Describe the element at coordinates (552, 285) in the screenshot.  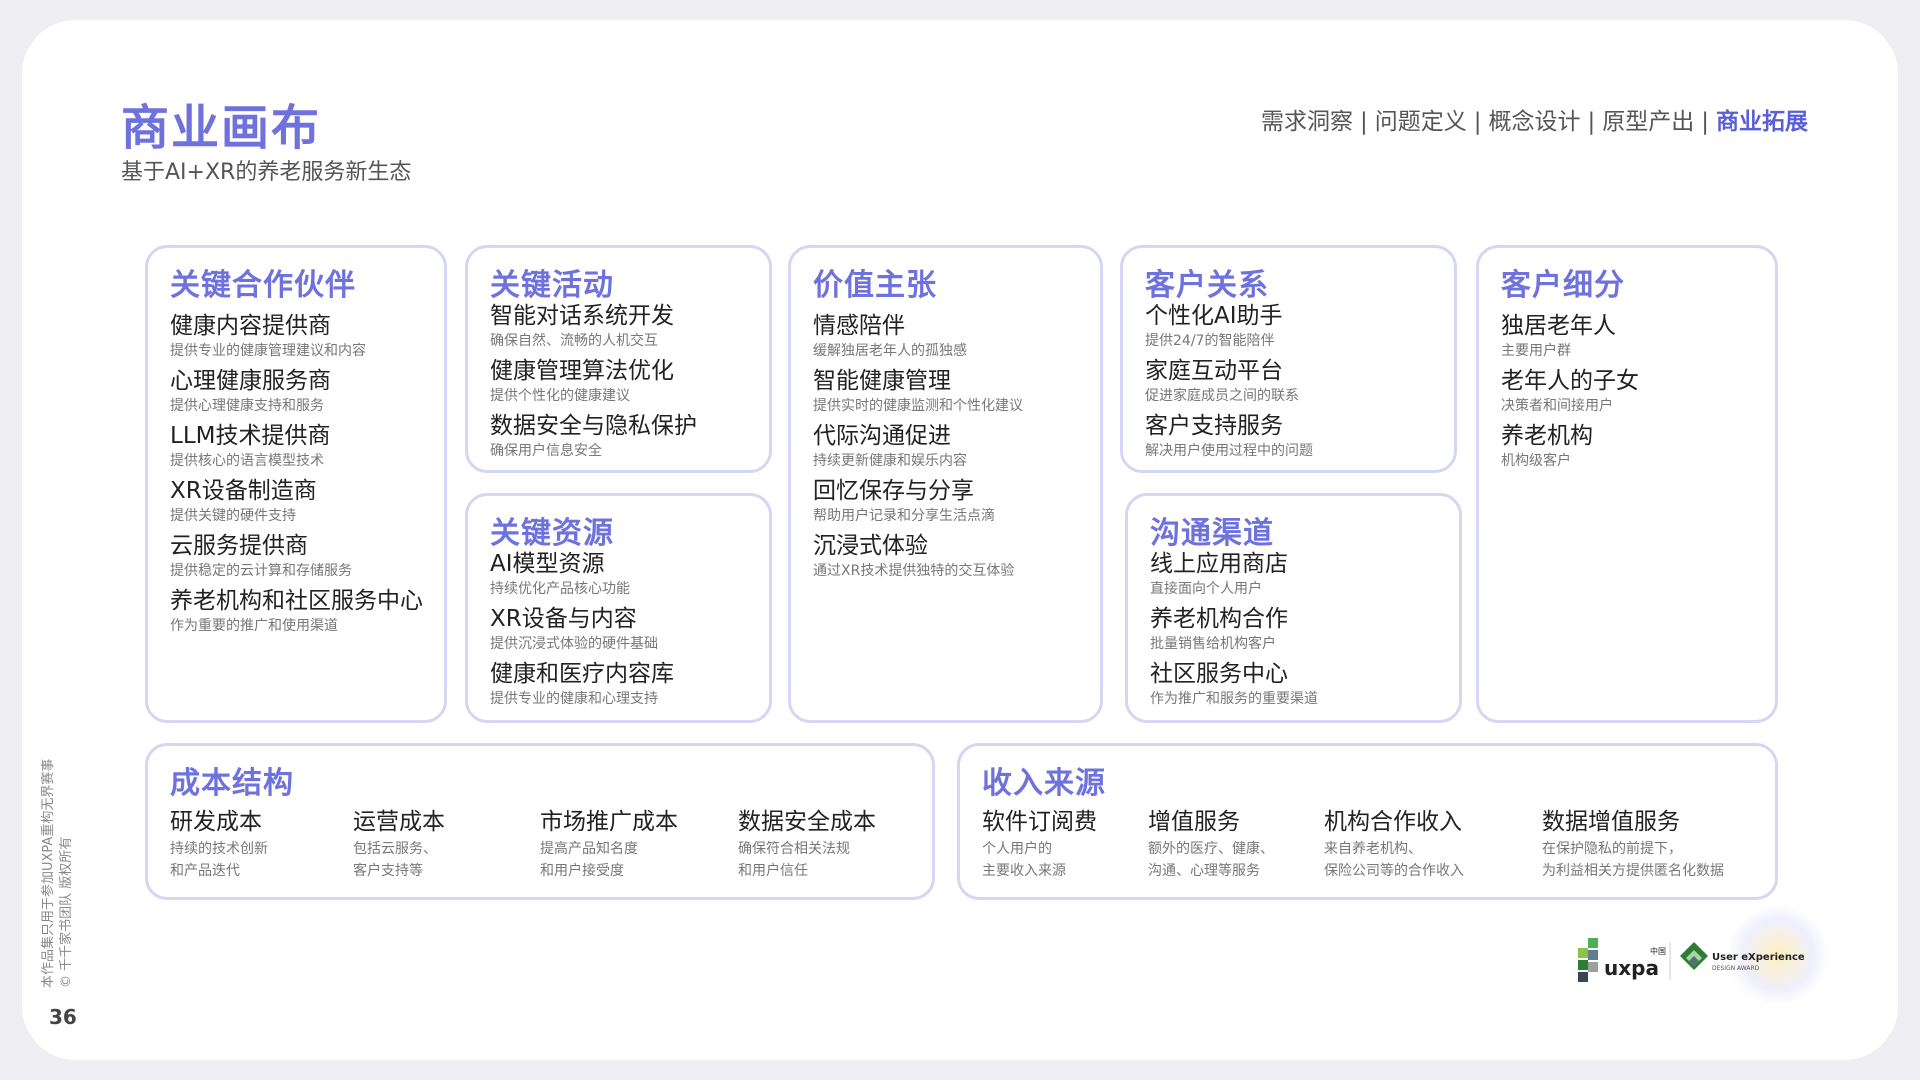
I see `card-title: 关键活动` at that location.